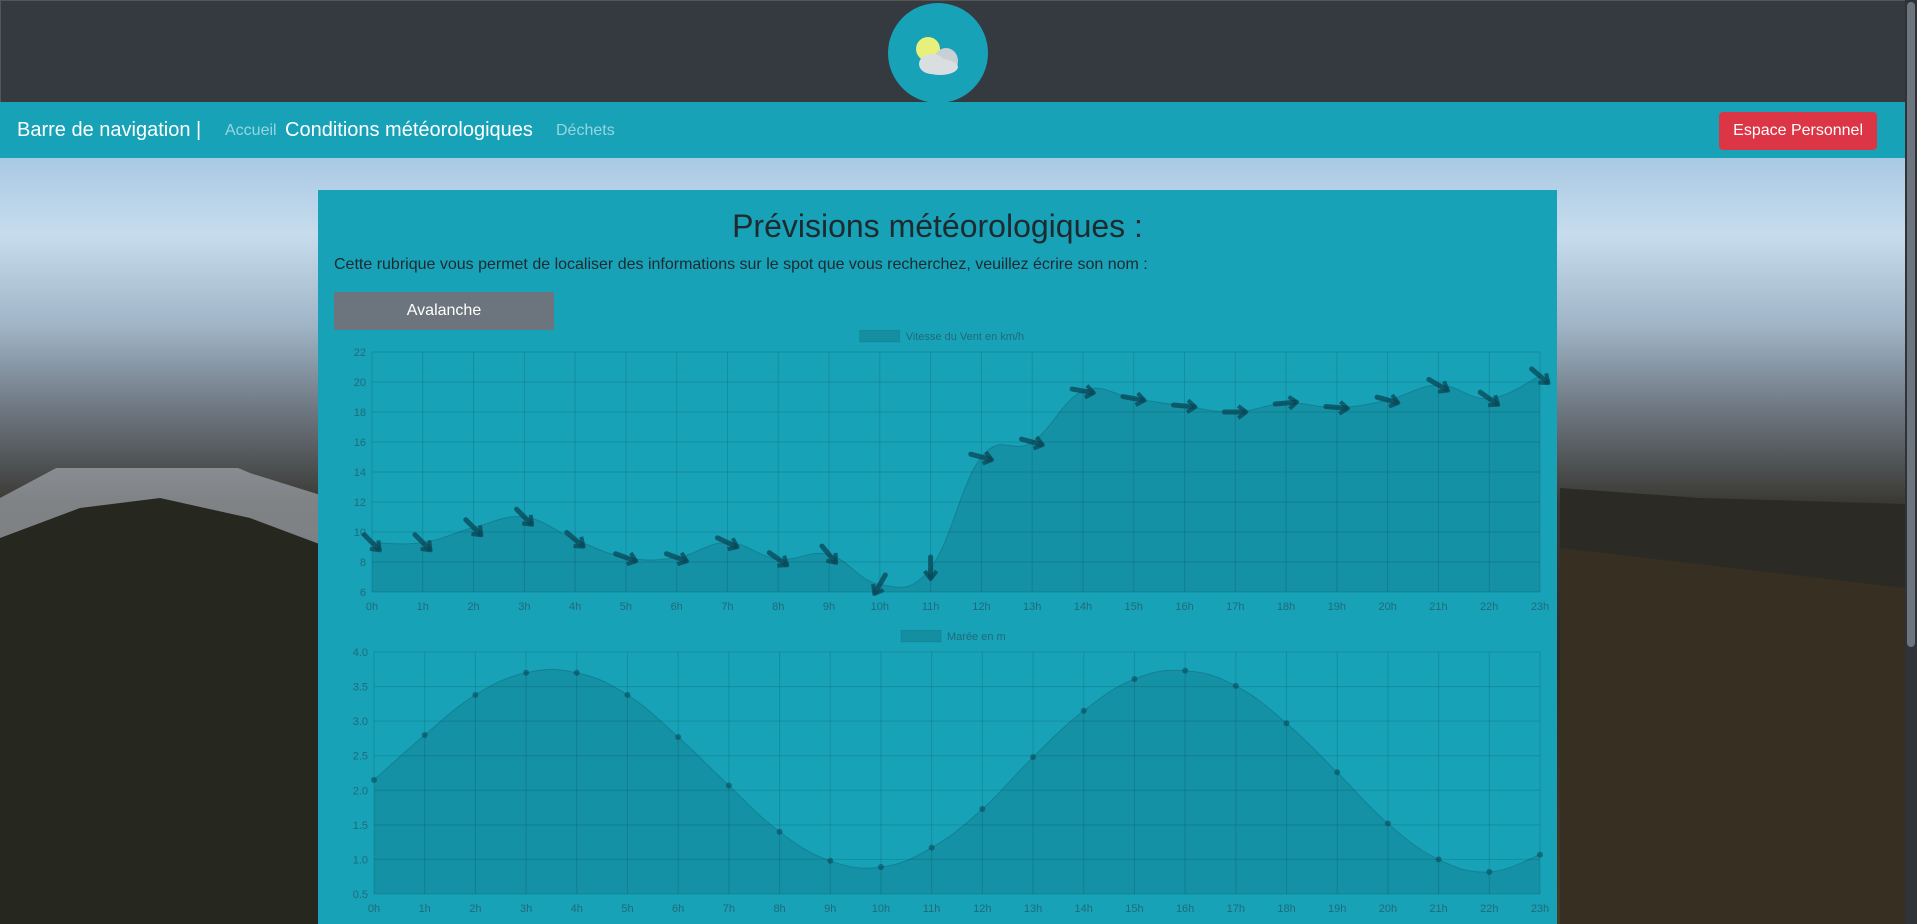 This screenshot has height=924, width=1917. Describe the element at coordinates (360, 443) in the screenshot. I see `y-tick-label: 16` at that location.